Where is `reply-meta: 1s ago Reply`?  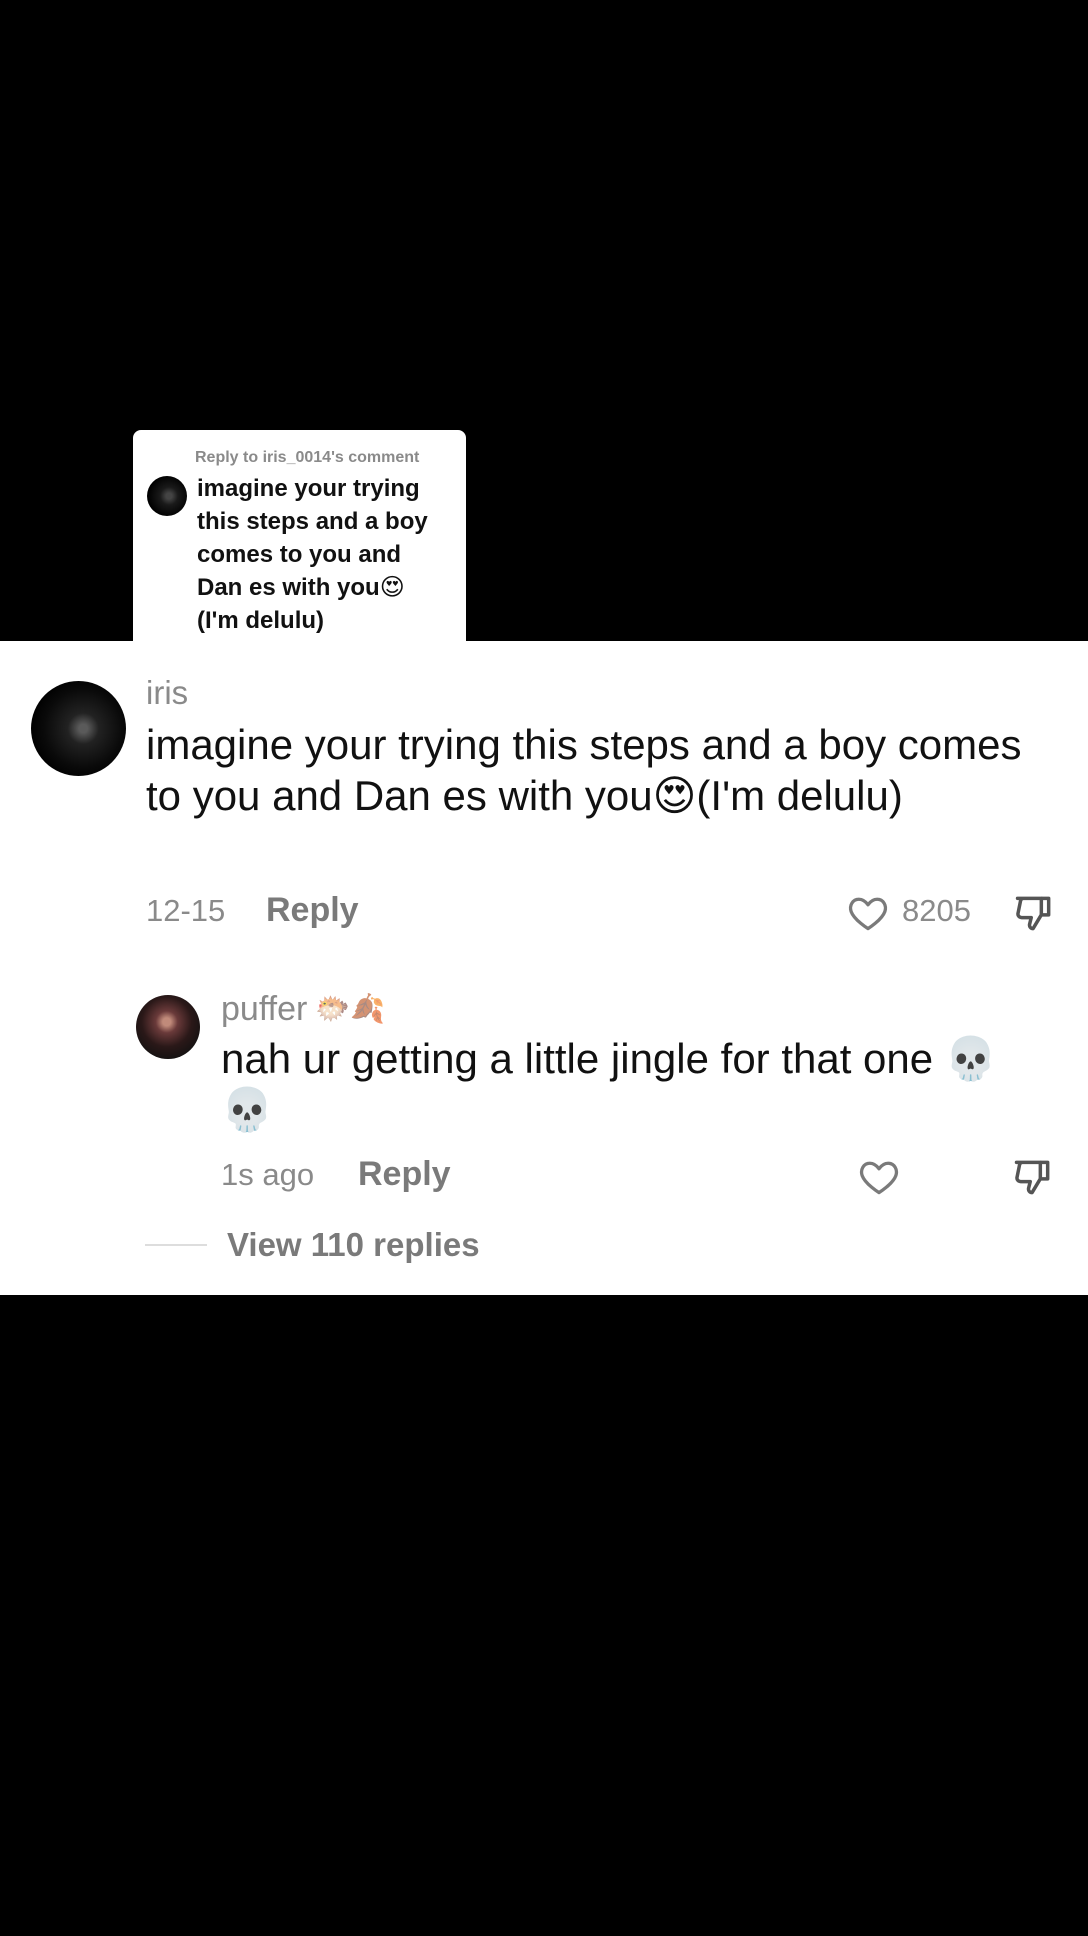
reply-meta: 1s ago Reply is located at coordinates (636, 1177).